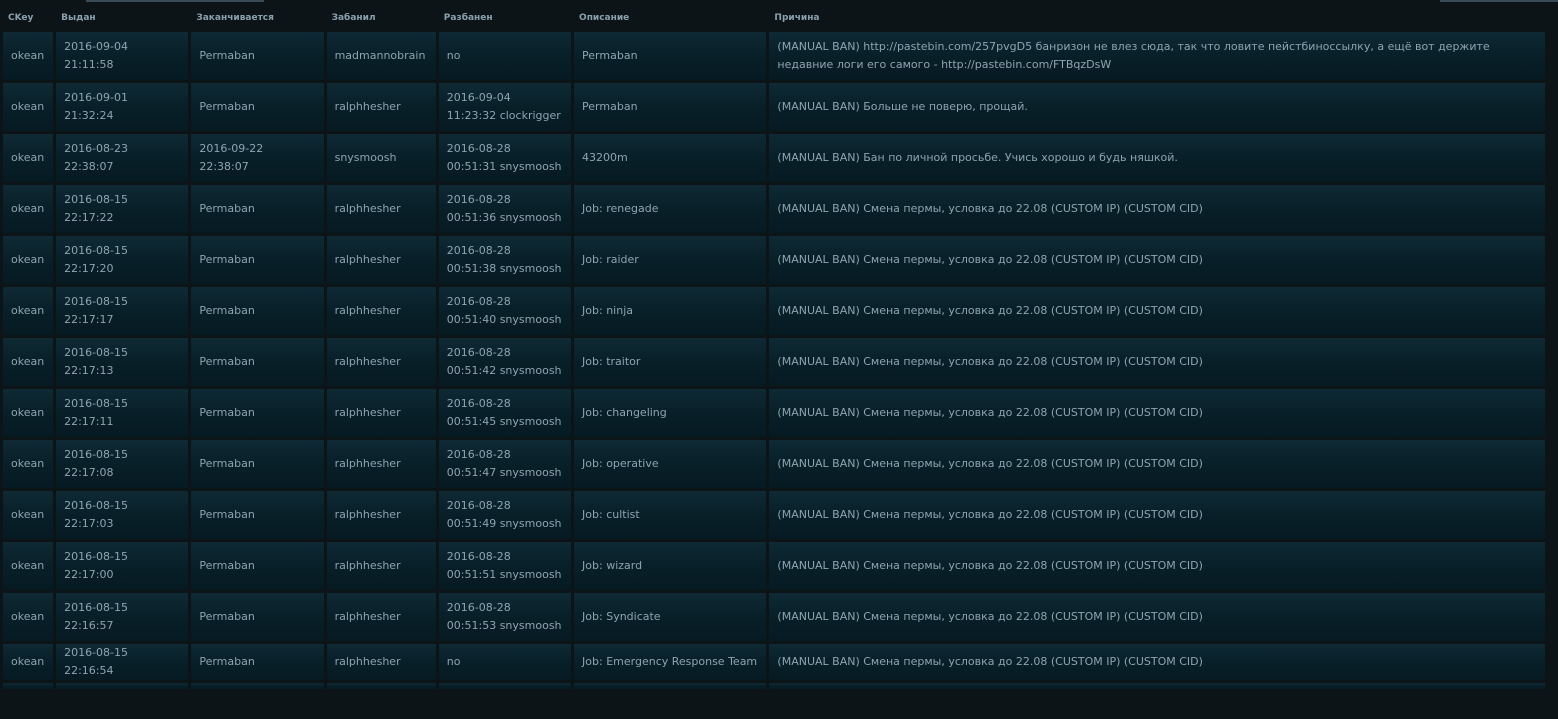  Describe the element at coordinates (122, 662) in the screenshot. I see `cell-issued: 2016-08-15 22:16:54` at that location.